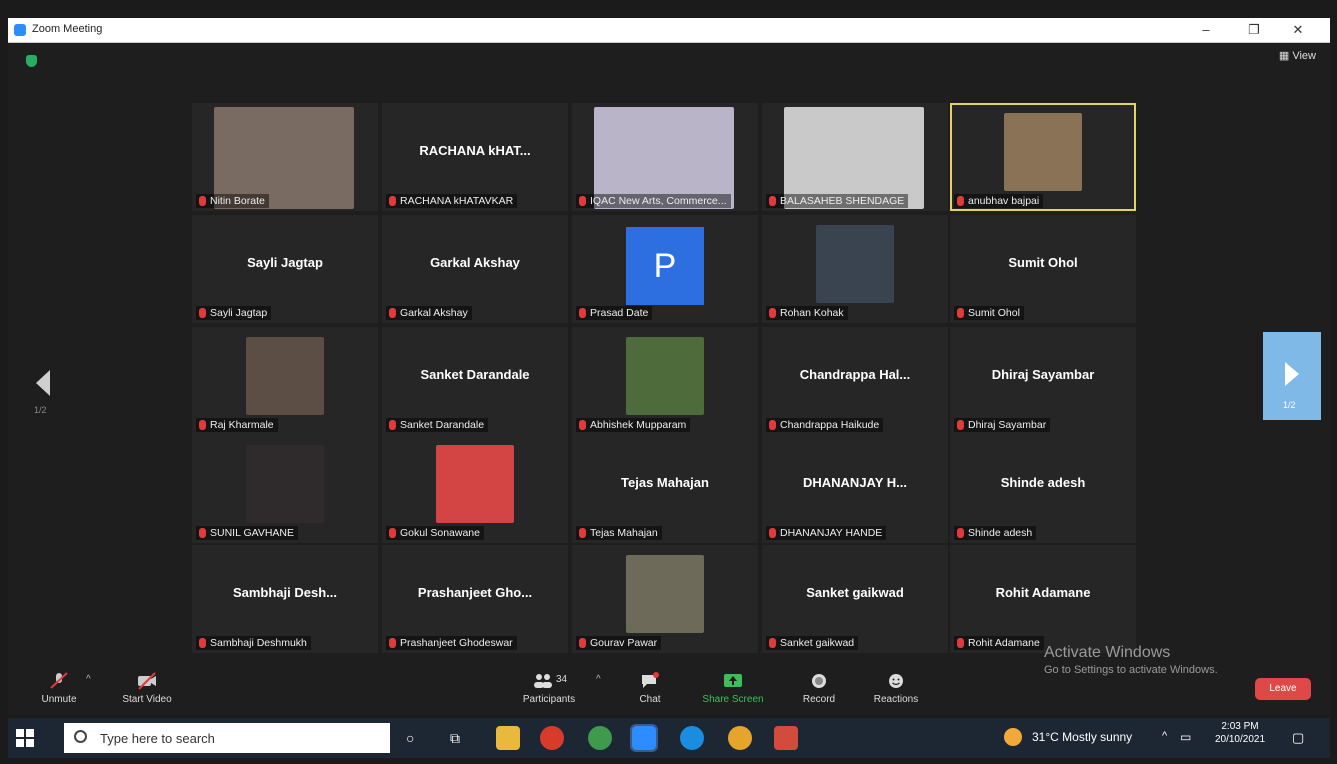  Describe the element at coordinates (1107, 652) in the screenshot. I see `watermark-title: Activate Windows` at that location.